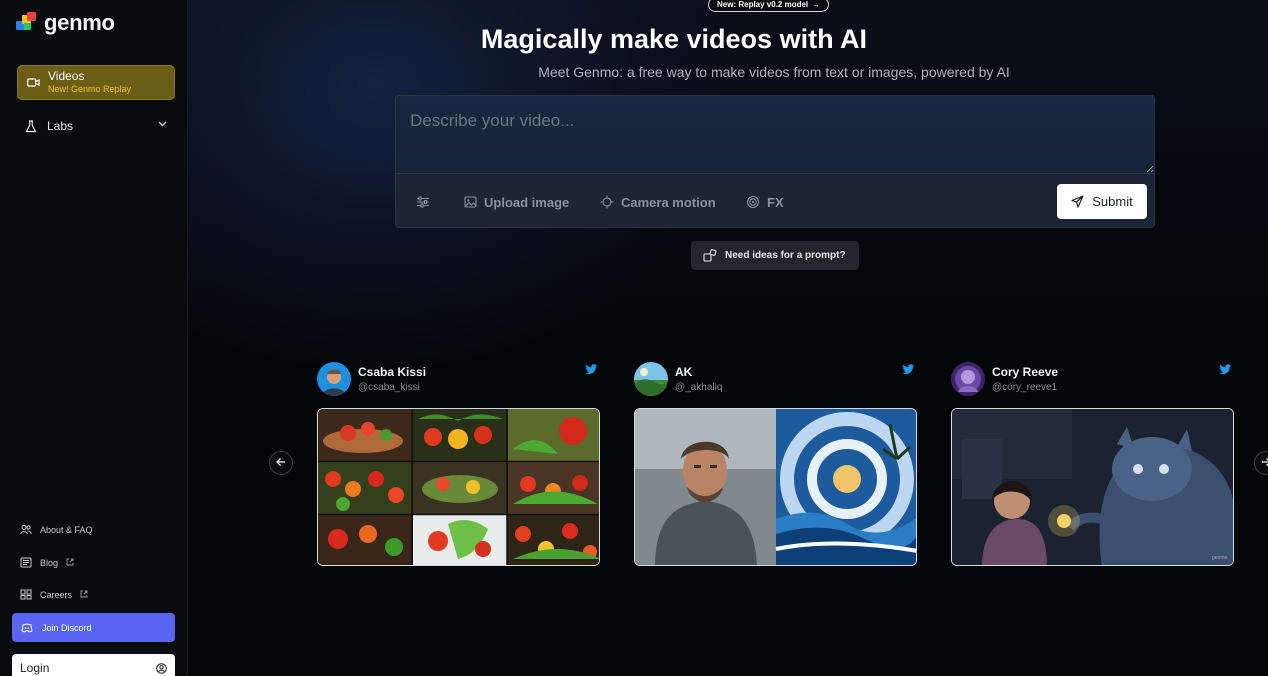 This screenshot has width=1268, height=676. Describe the element at coordinates (96, 82) in the screenshot. I see `sidebar-item-videos: Videos New! Genmo Replay` at that location.